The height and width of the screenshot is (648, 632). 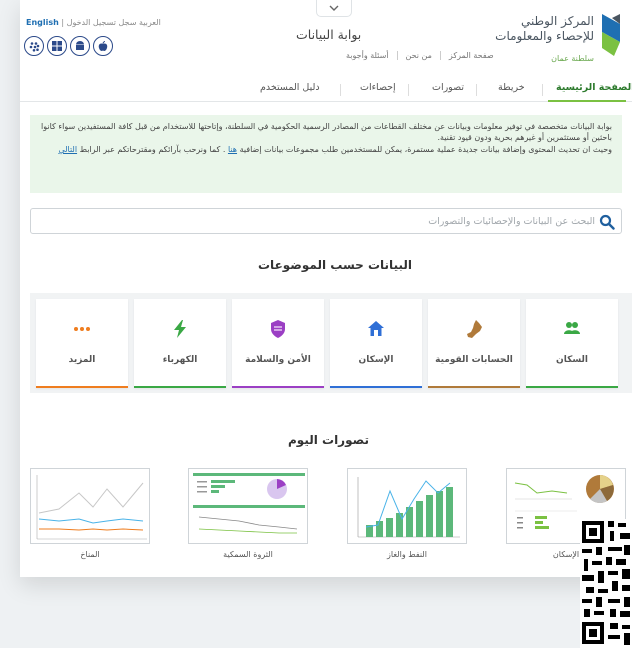 What do you see at coordinates (80, 46) in the screenshot?
I see `android-icon` at bounding box center [80, 46].